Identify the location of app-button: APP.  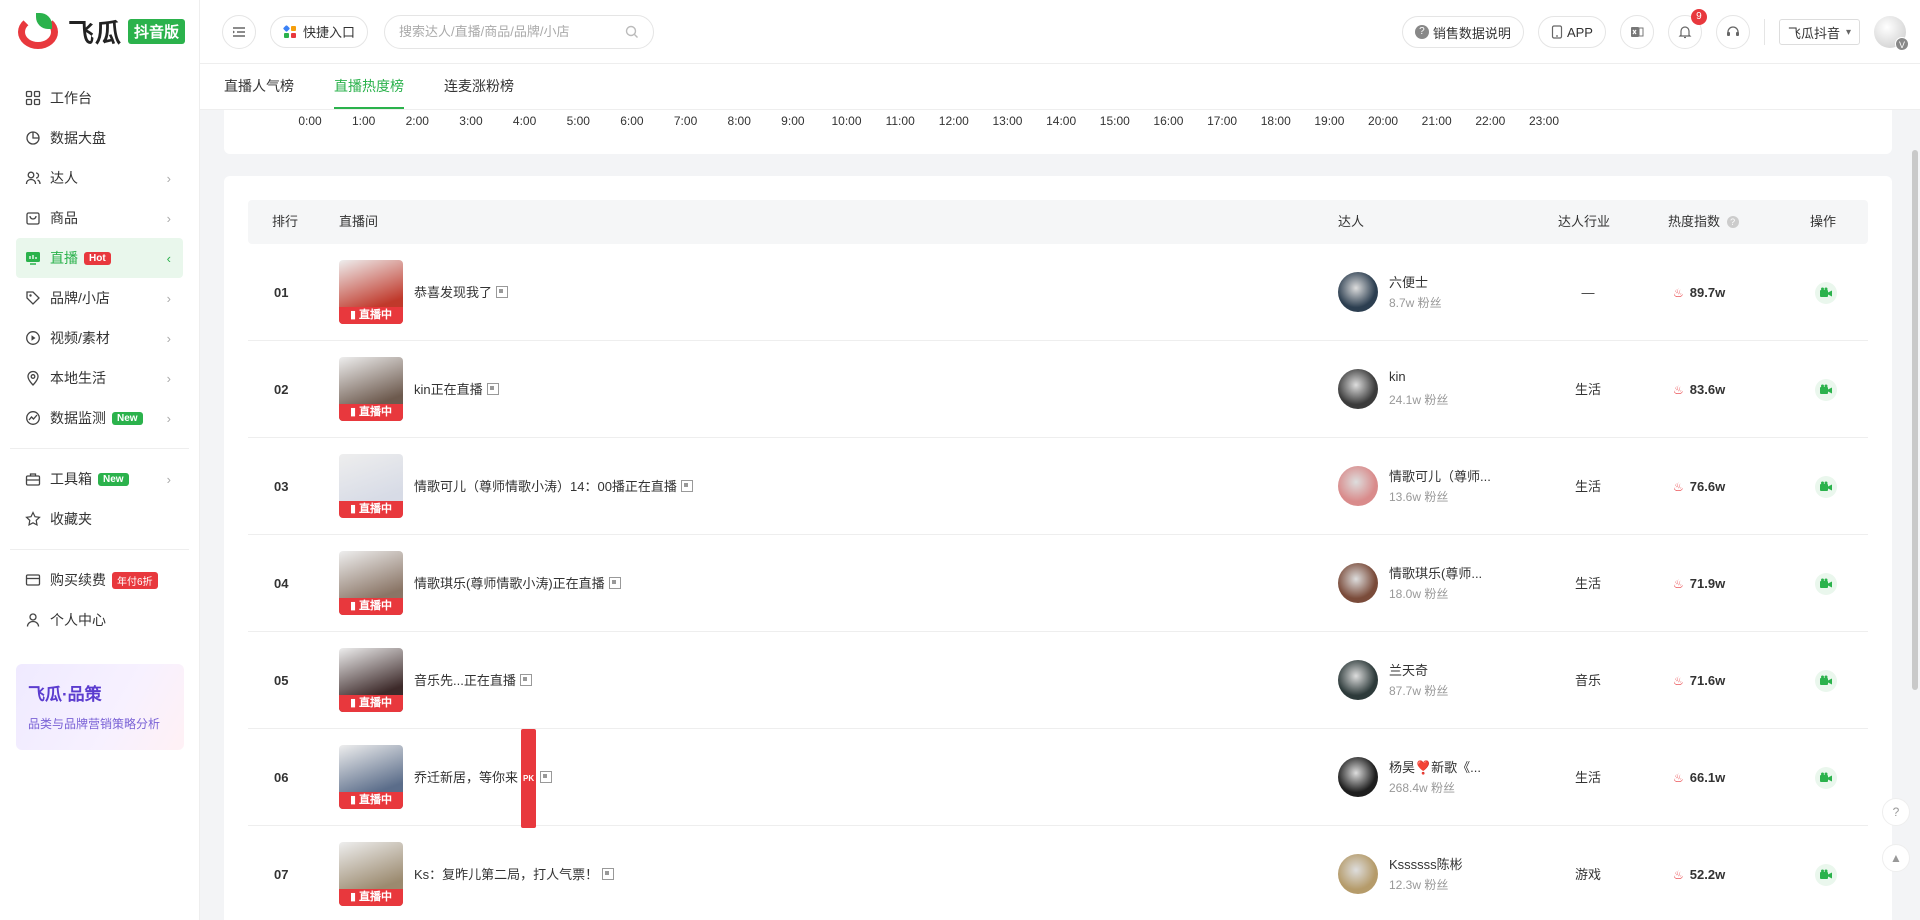
(1571, 32).